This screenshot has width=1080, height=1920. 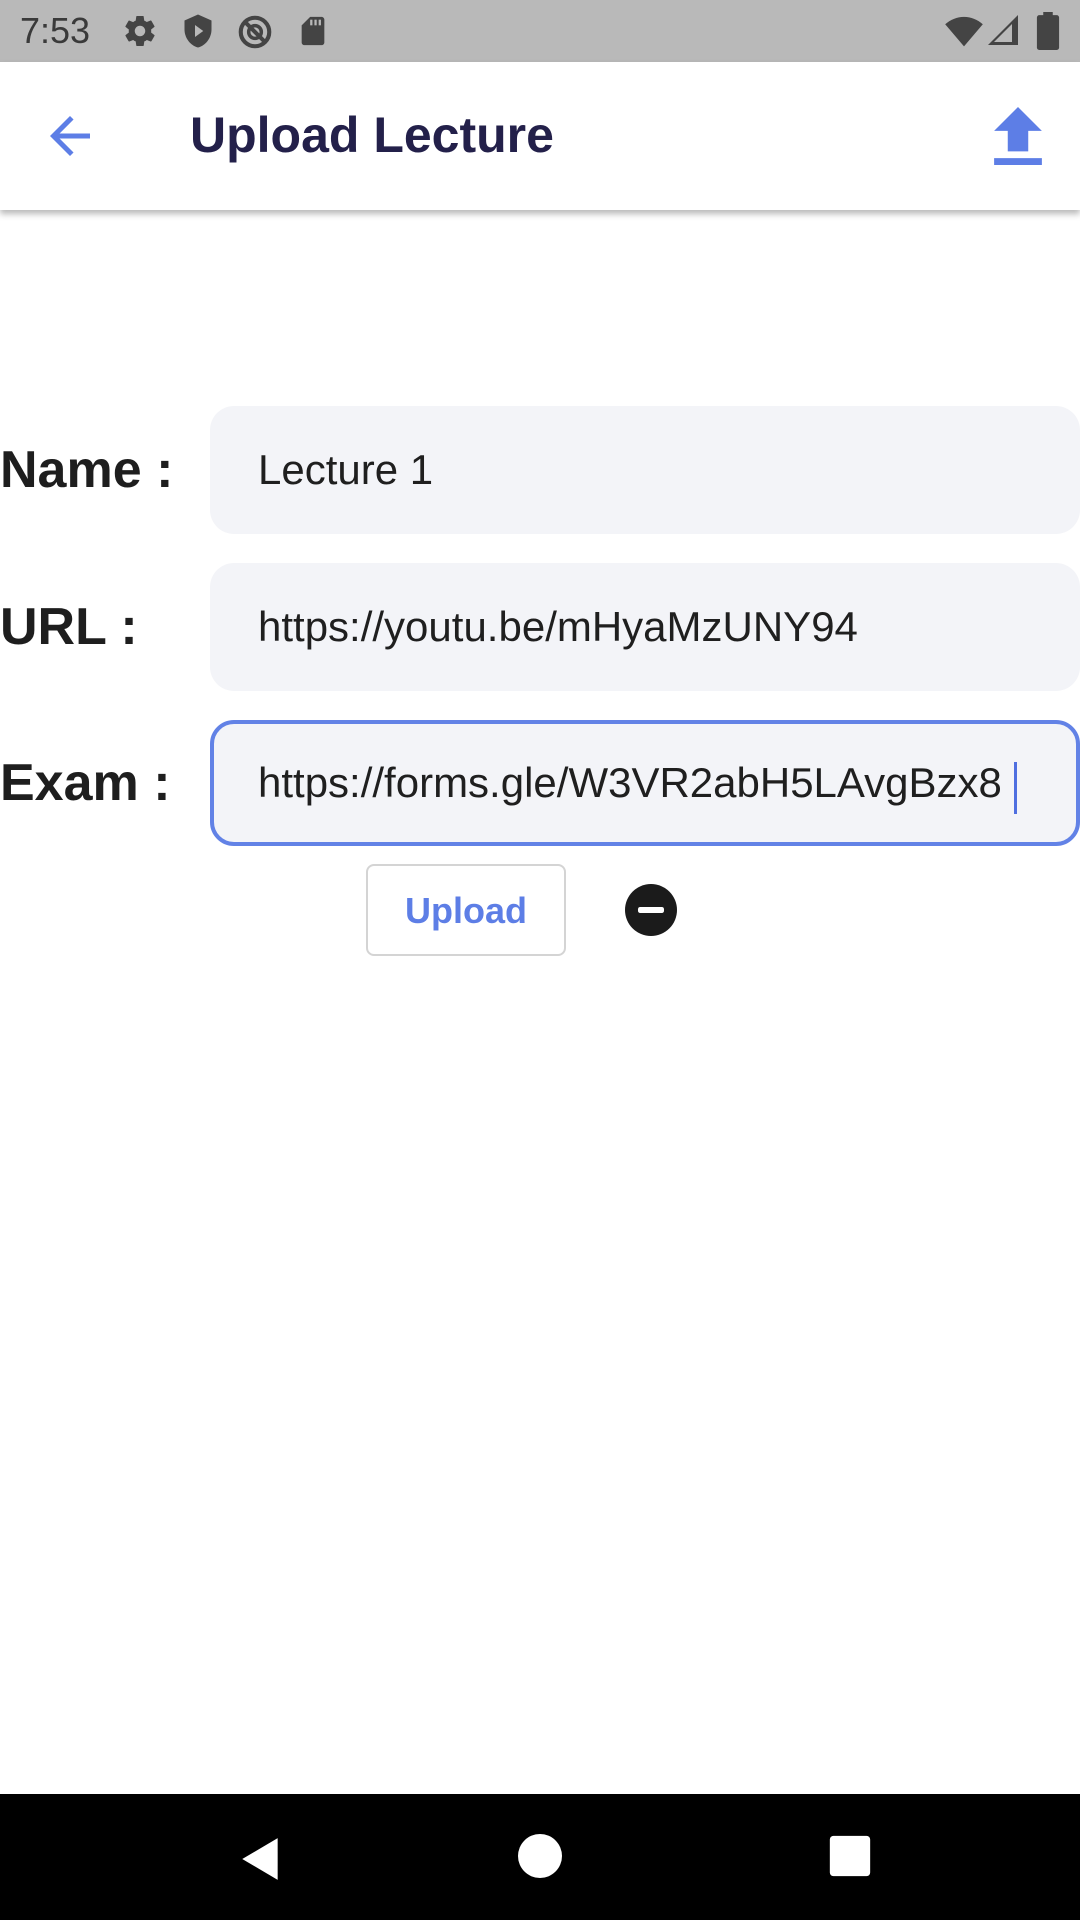 What do you see at coordinates (261, 1859) in the screenshot?
I see `back-triangle-icon` at bounding box center [261, 1859].